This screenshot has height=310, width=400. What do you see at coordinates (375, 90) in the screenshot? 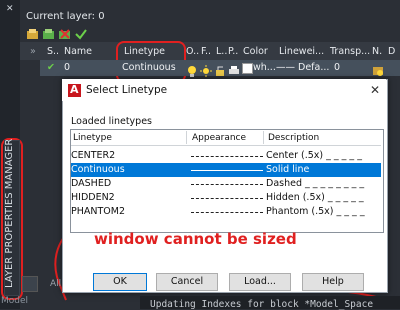
I see `dialog-close-icon: ✕` at bounding box center [375, 90].